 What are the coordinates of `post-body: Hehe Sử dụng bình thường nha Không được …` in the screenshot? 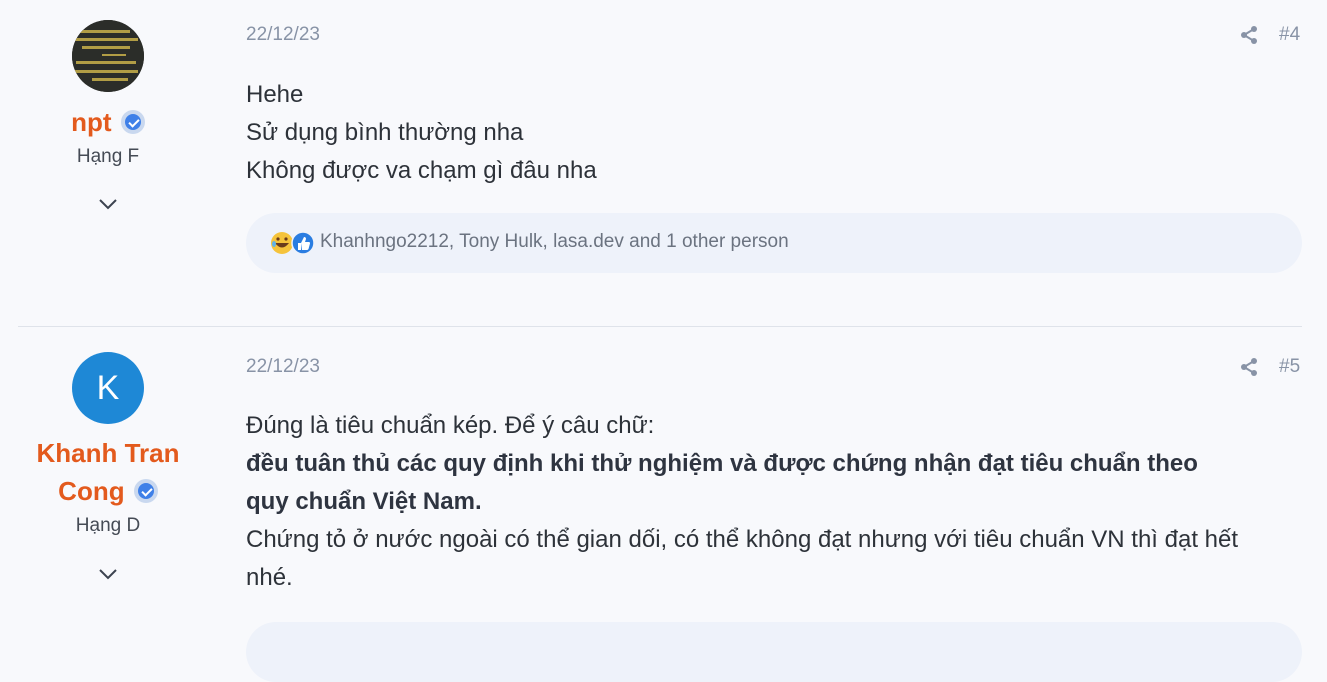 It's located at (776, 133).